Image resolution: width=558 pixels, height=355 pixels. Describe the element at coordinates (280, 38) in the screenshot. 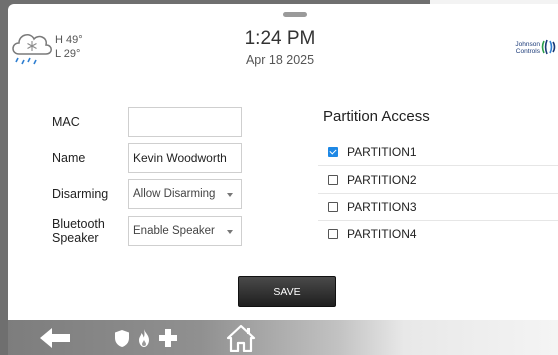

I see `clock-time: 1:24 PM` at that location.